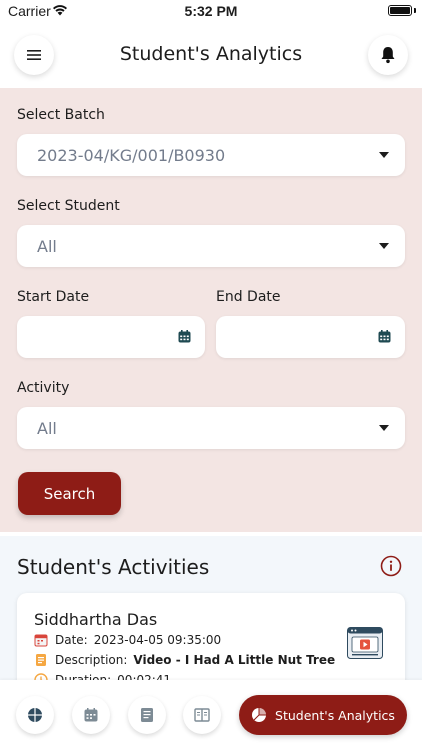 This screenshot has height=750, width=422. I want to click on nav-calendar-button, so click(91, 715).